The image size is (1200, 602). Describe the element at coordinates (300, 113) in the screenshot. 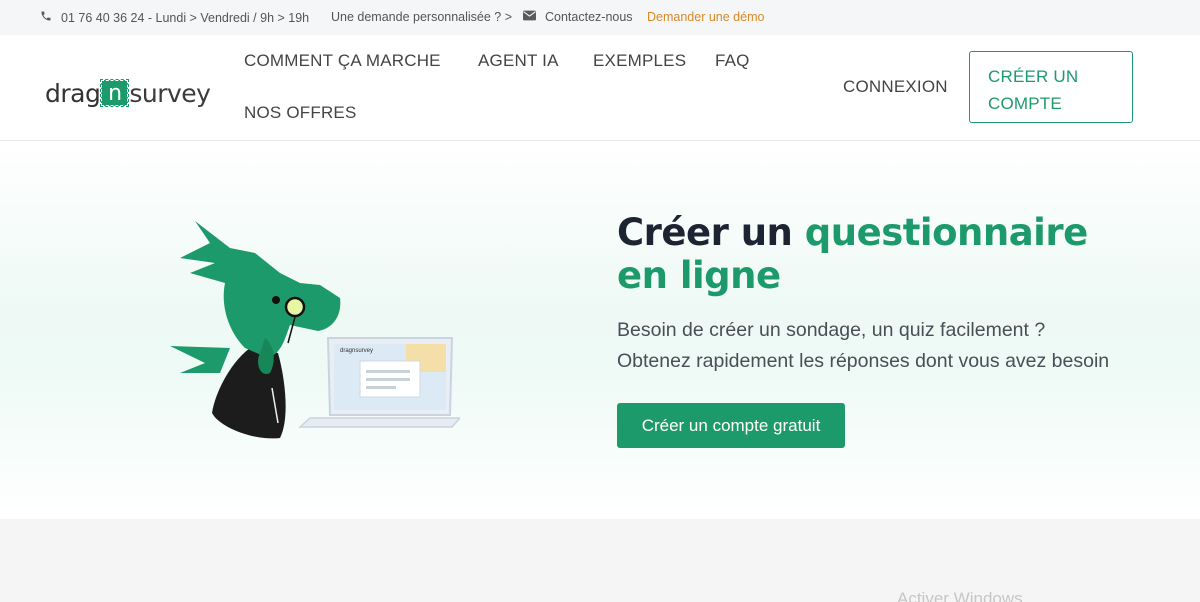

I see `nav-nos-offres: NOS OFFRES` at that location.